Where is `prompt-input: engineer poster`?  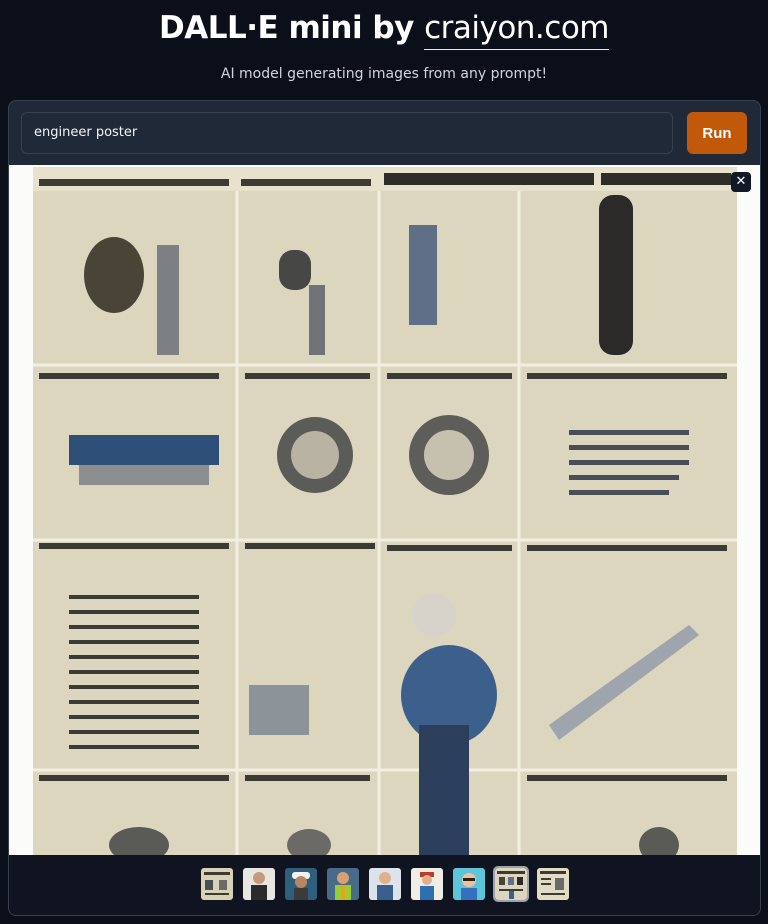 prompt-input: engineer poster is located at coordinates (347, 133).